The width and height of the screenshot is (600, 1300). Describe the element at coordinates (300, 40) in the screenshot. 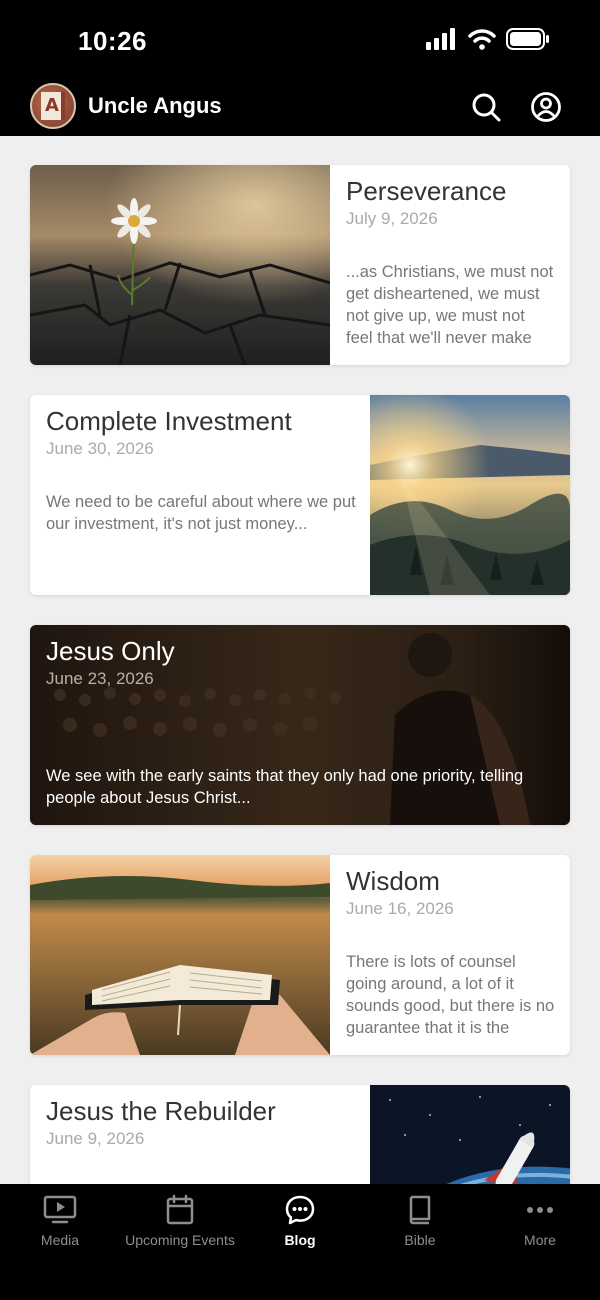

I see `status-bar: 10:26` at that location.